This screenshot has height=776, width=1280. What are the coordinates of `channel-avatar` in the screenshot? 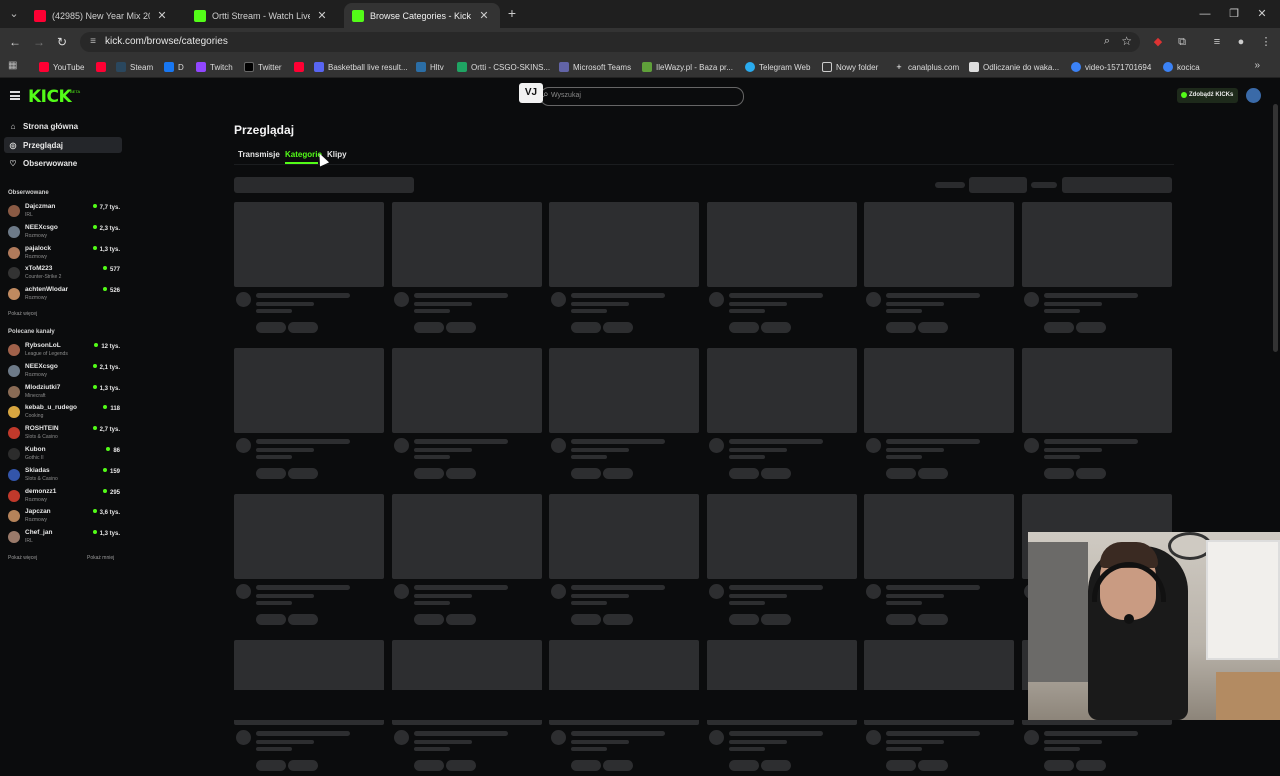 It's located at (14, 294).